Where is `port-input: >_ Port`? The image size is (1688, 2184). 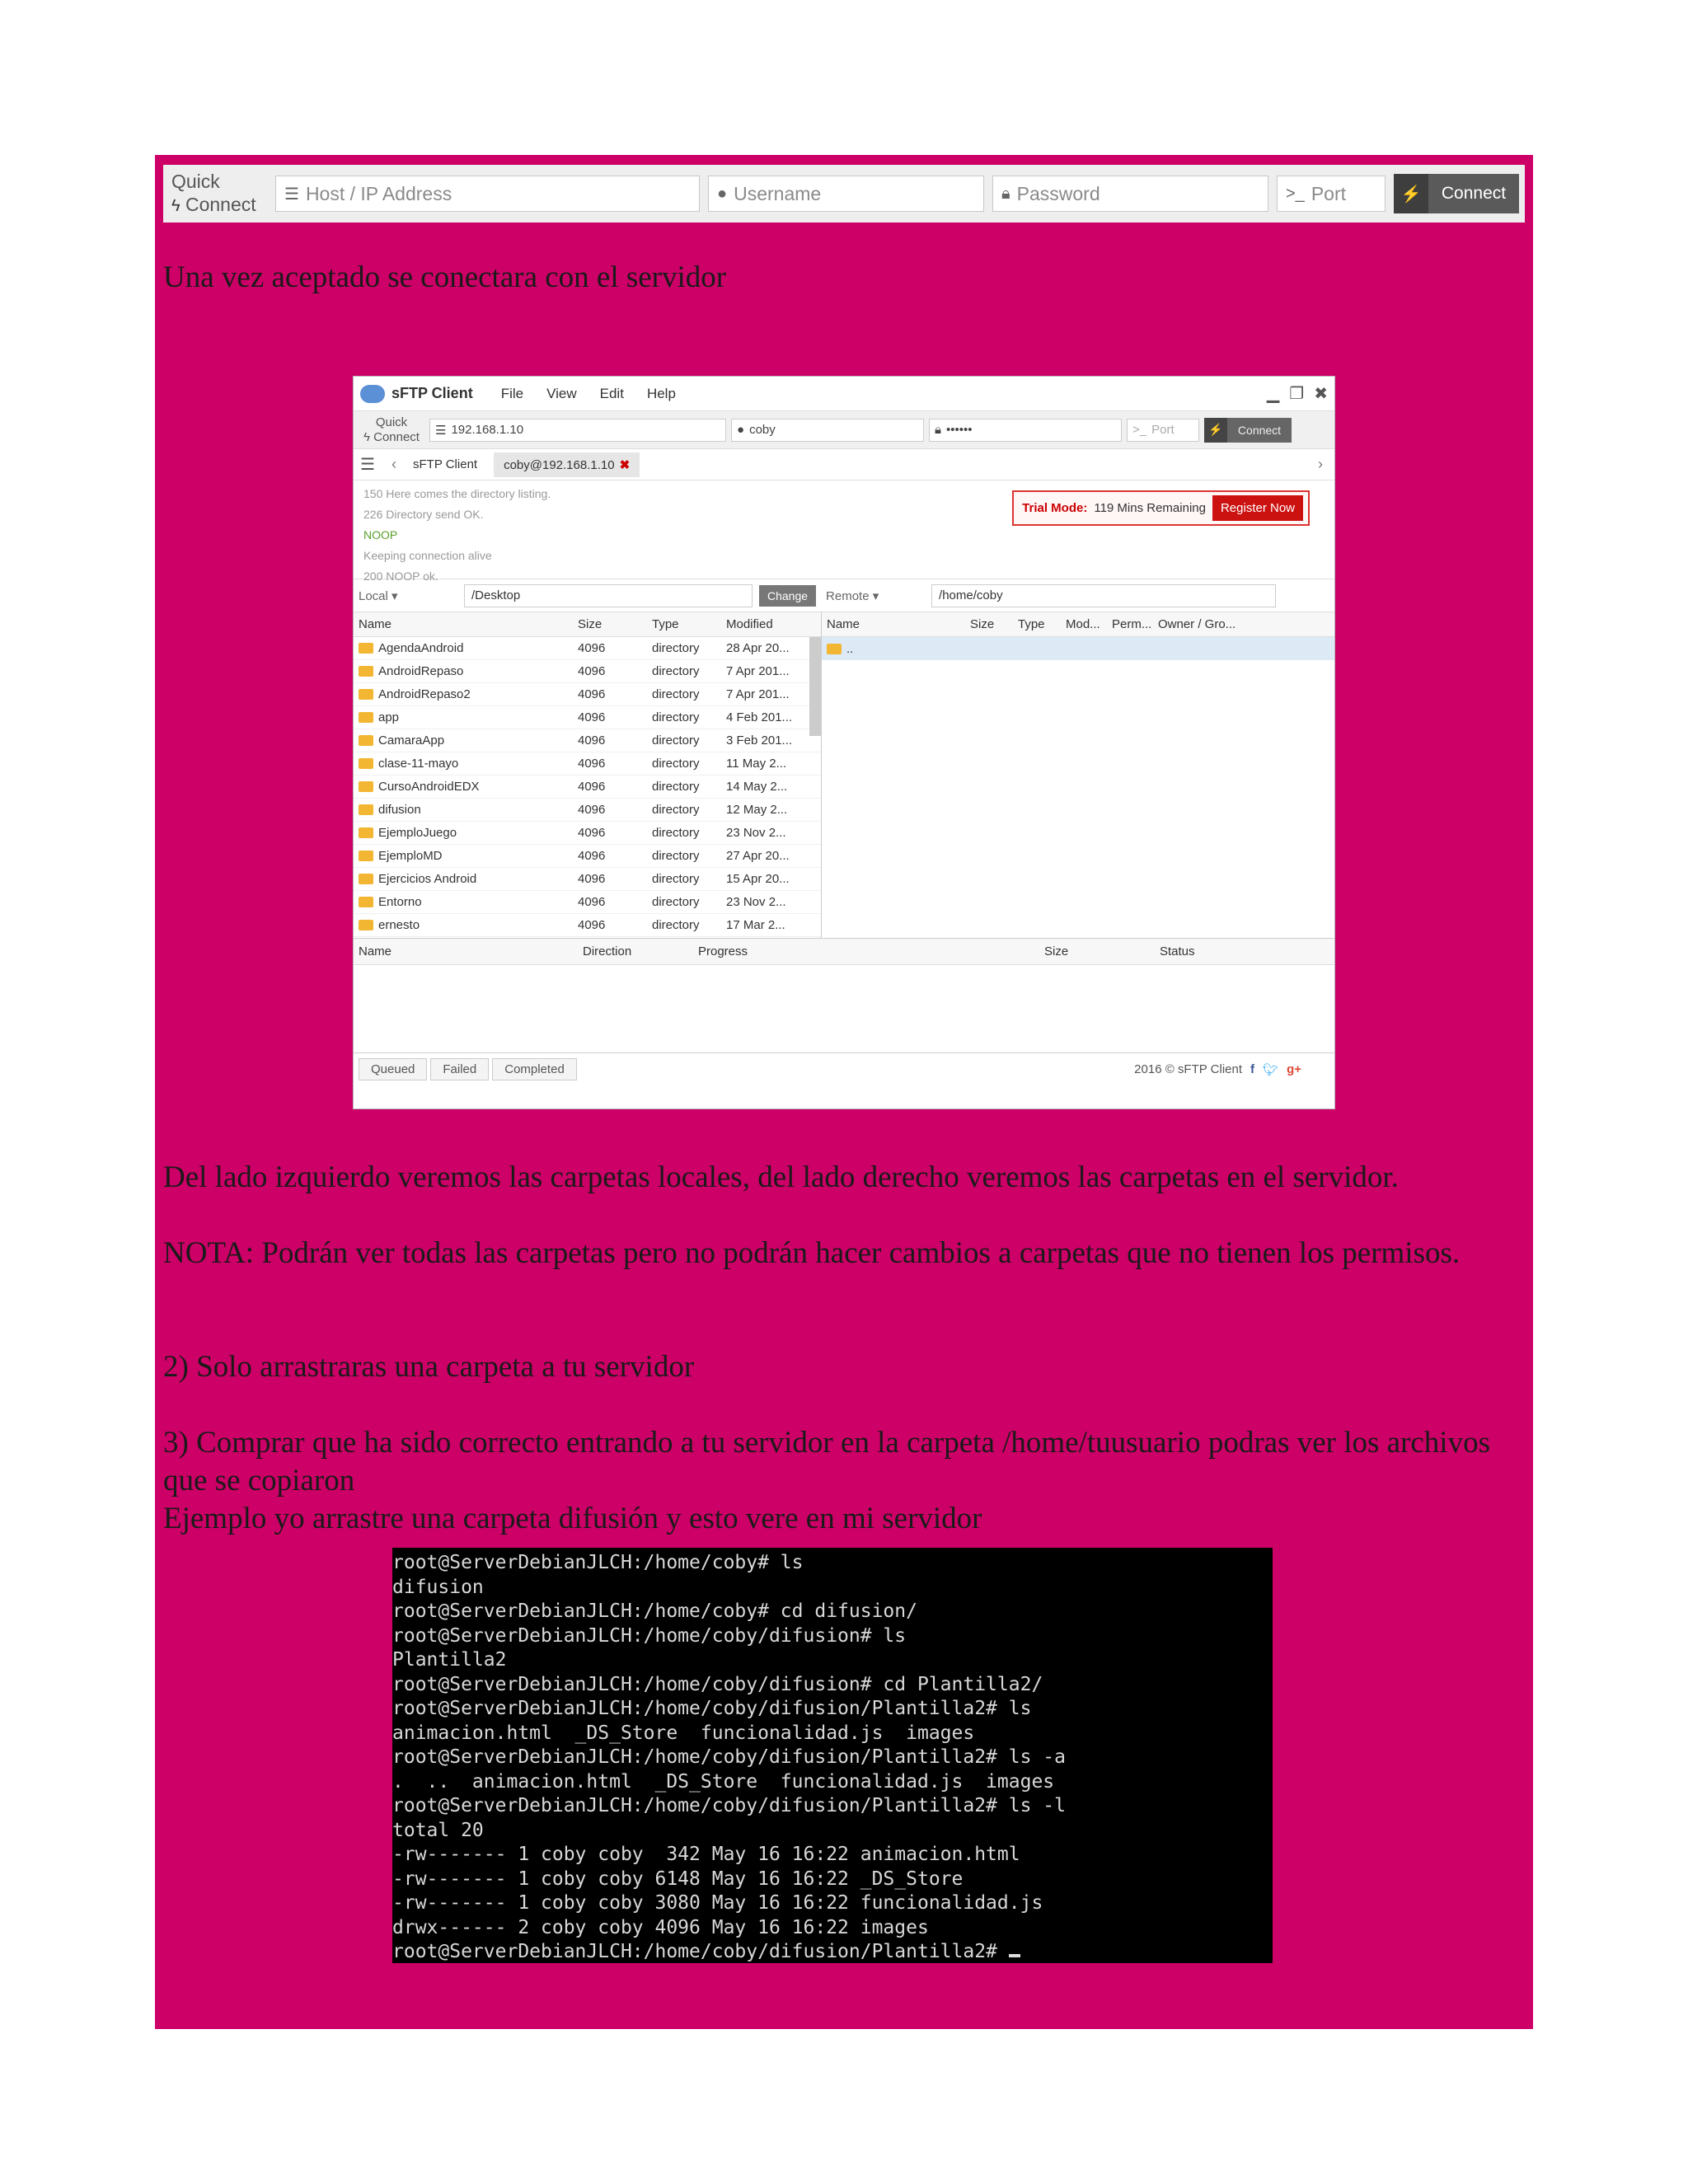 port-input: >_ Port is located at coordinates (1332, 194).